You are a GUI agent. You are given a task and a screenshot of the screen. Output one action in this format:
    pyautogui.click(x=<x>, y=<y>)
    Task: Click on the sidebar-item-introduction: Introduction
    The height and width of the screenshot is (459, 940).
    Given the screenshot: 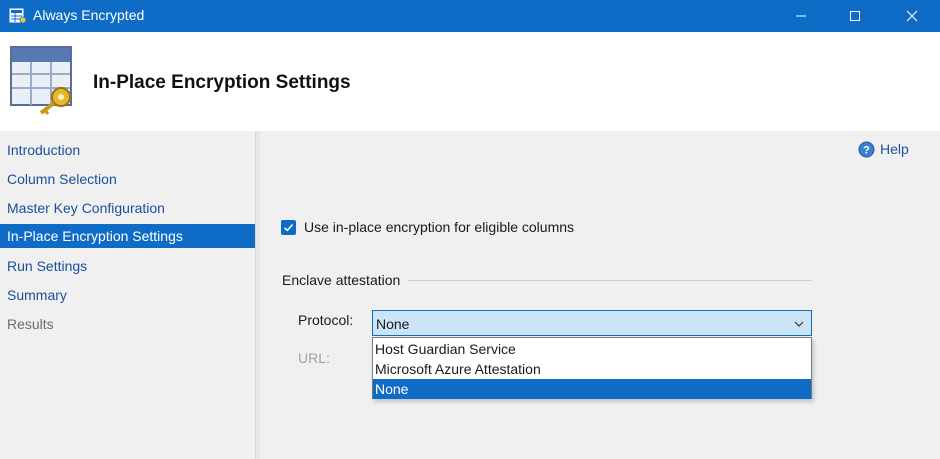 What is the action you would take?
    pyautogui.click(x=127, y=150)
    